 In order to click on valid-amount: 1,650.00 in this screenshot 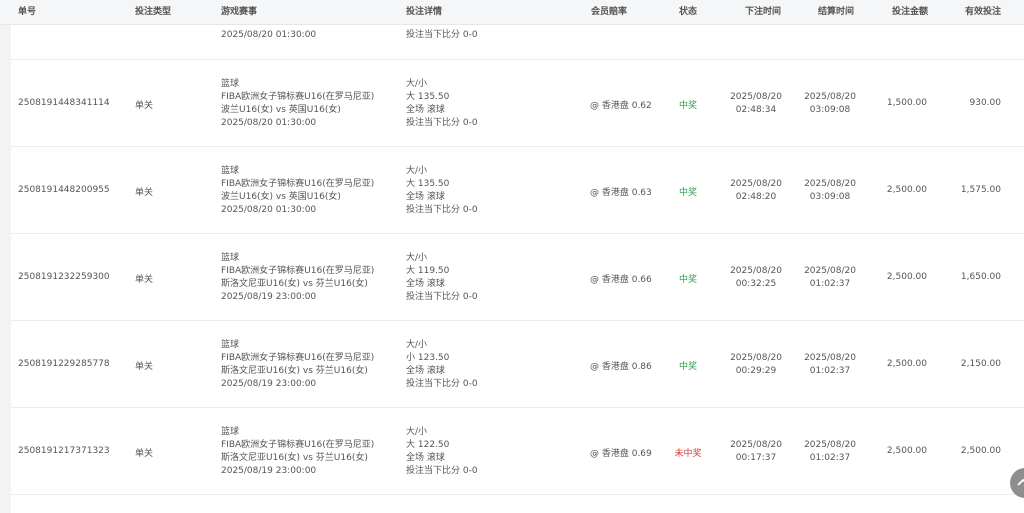, I will do `click(980, 276)`.